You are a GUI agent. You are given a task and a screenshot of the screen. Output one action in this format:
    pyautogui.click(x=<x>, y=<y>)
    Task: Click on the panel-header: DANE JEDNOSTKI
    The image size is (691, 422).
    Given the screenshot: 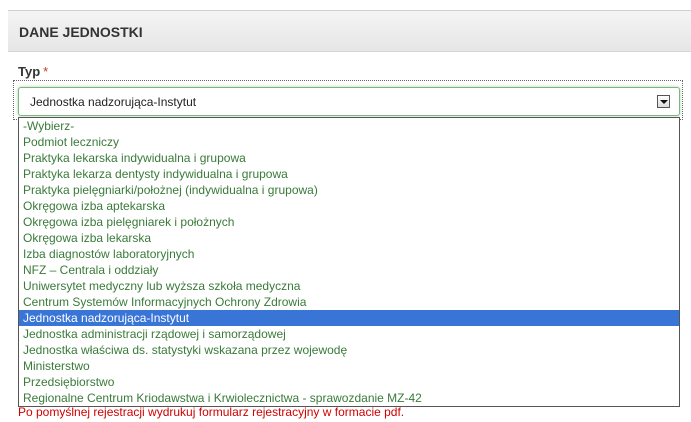 What is the action you would take?
    pyautogui.click(x=349, y=31)
    